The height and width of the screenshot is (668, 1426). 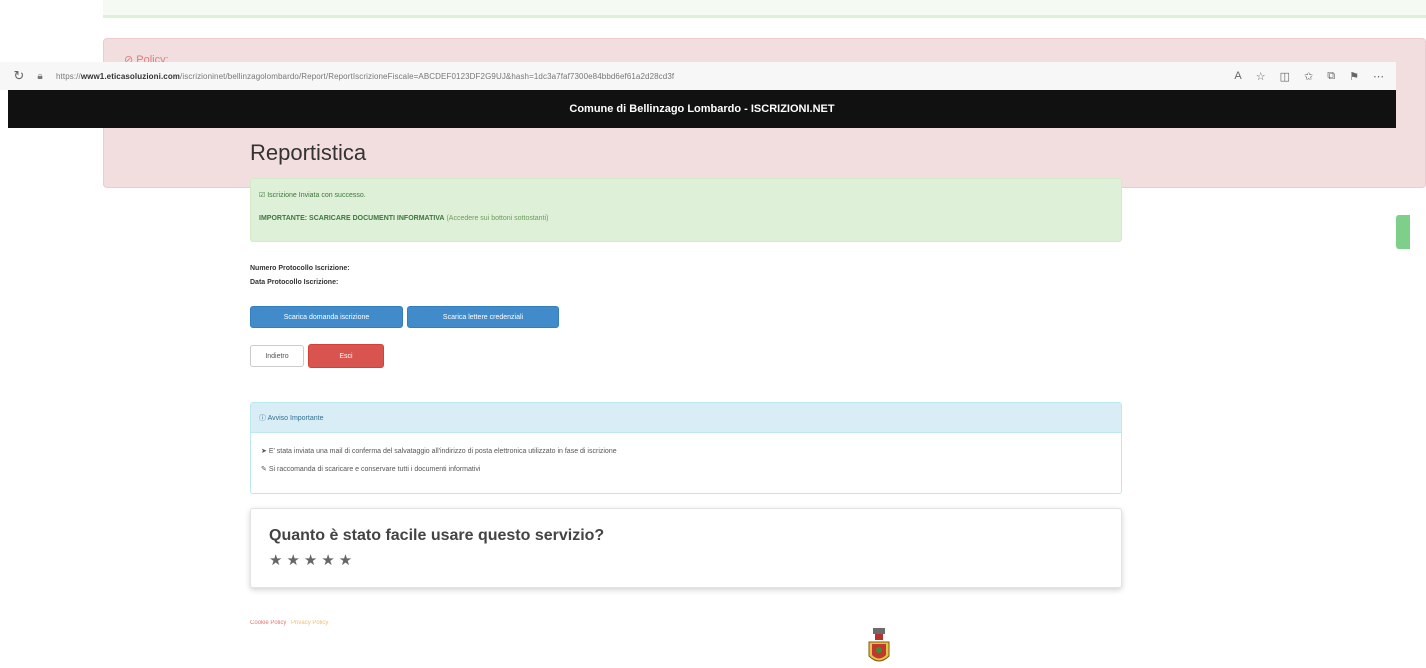 What do you see at coordinates (326, 317) in the screenshot?
I see `download-application-button: Scarica domanda iscrizione` at bounding box center [326, 317].